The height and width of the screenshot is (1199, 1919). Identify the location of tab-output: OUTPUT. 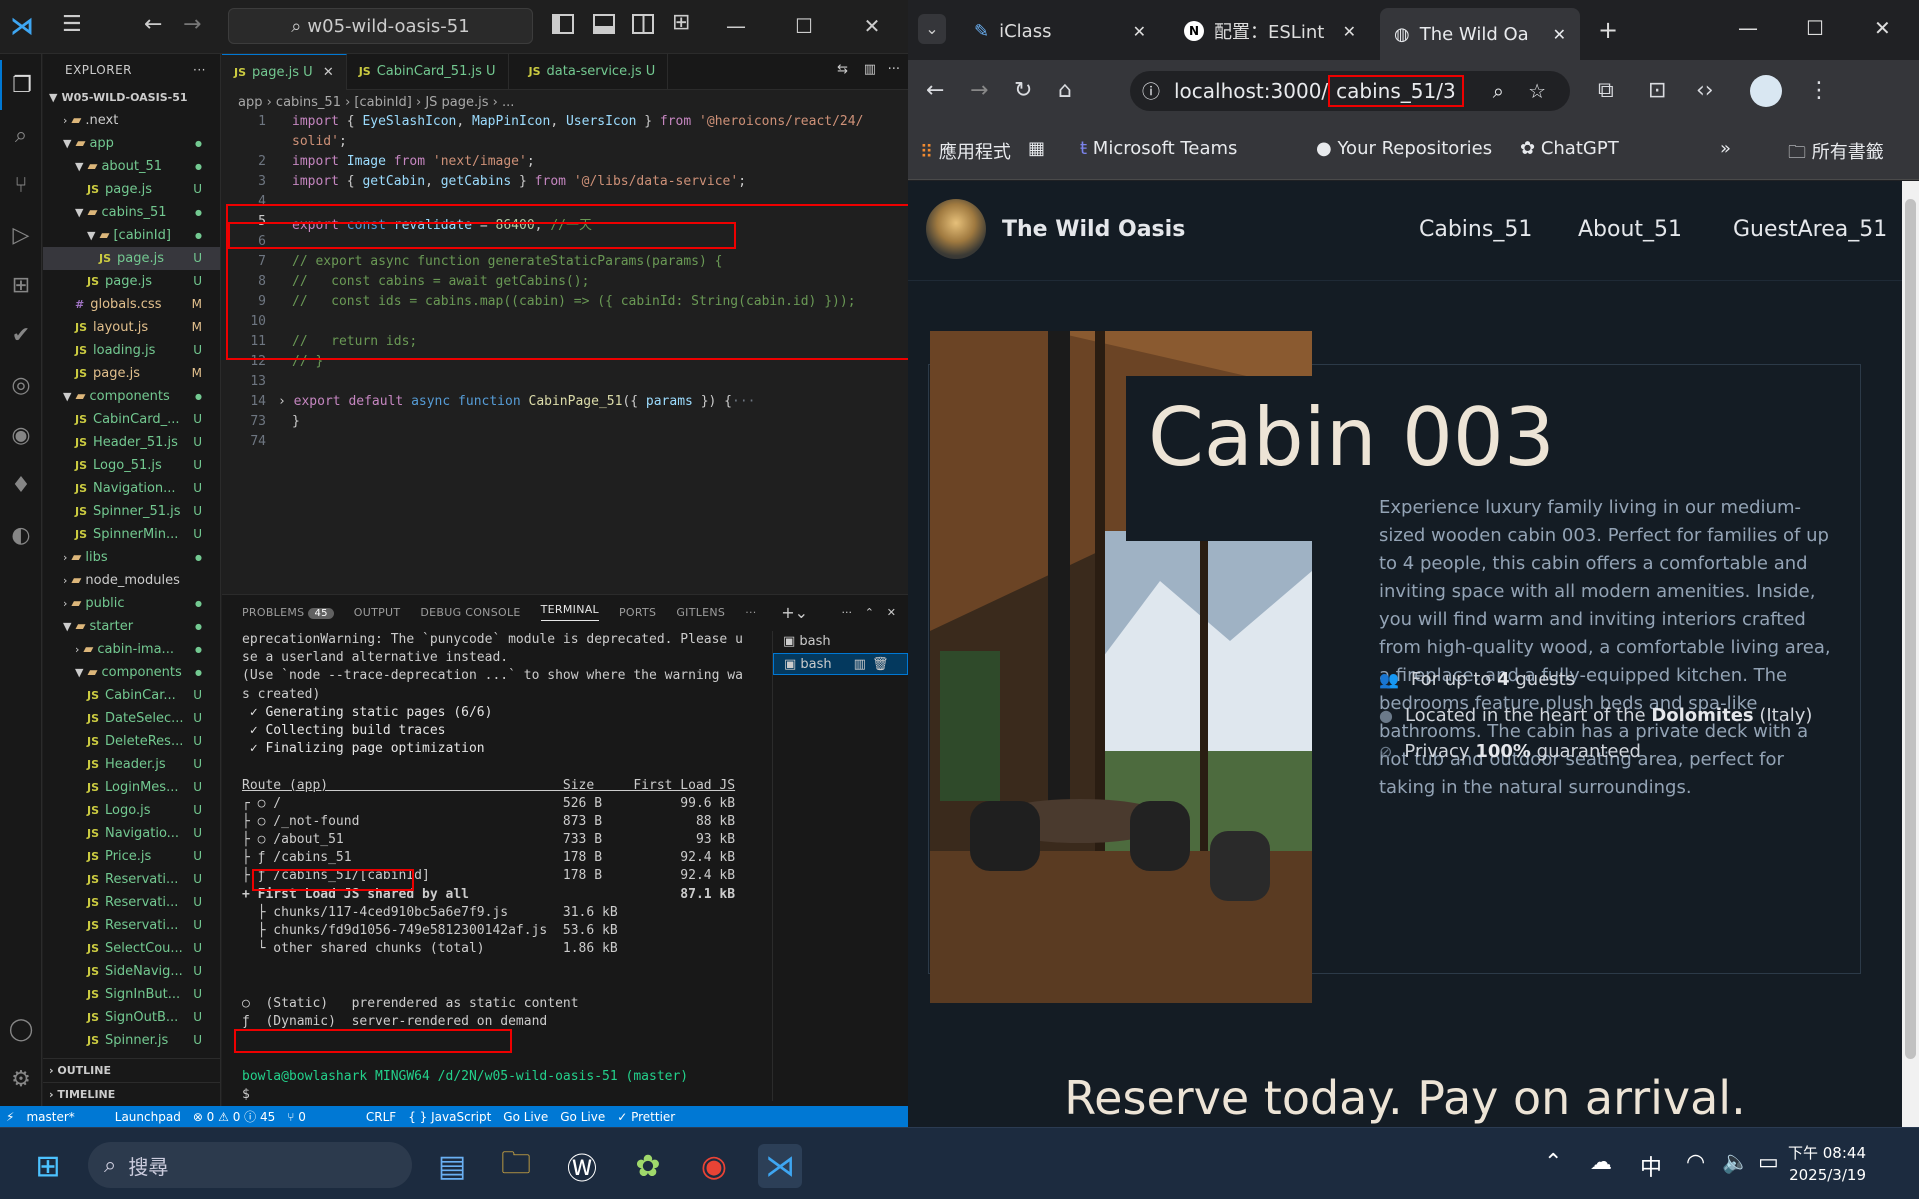
(377, 612).